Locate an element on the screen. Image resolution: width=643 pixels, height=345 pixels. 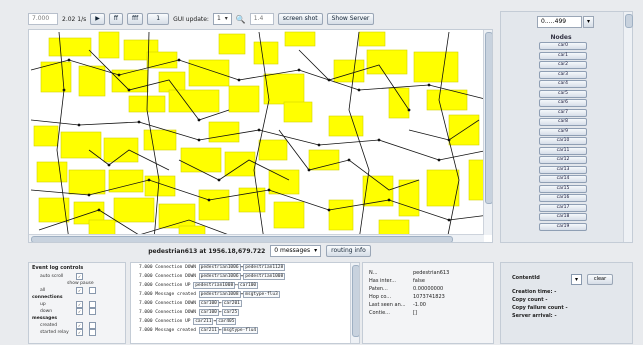
log-line: 7.000 Connection UP car211 ↔ car405 is located at coordinates (188, 321).